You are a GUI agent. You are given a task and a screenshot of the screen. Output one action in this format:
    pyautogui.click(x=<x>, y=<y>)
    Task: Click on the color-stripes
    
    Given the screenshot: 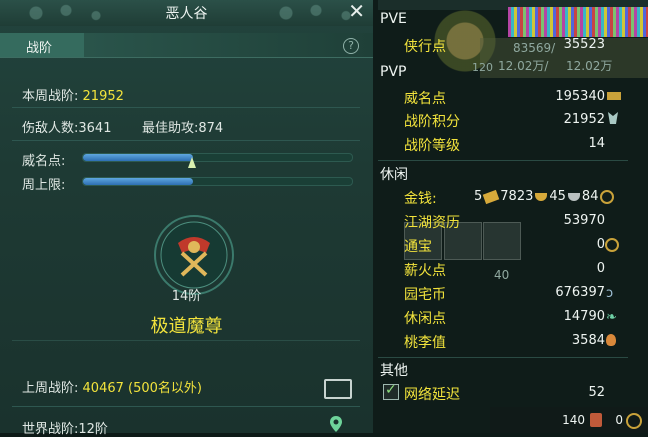 What is the action you would take?
    pyautogui.click(x=578, y=22)
    